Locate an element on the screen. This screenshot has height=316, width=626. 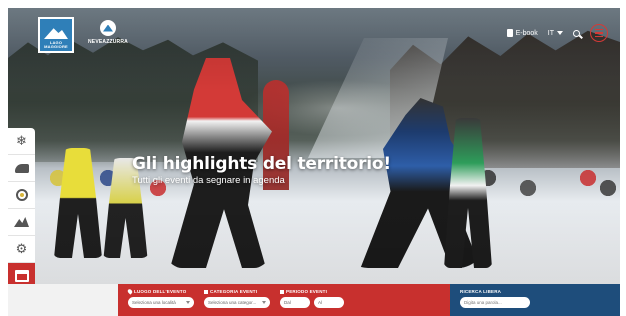
language-selector: IT is located at coordinates (555, 33).